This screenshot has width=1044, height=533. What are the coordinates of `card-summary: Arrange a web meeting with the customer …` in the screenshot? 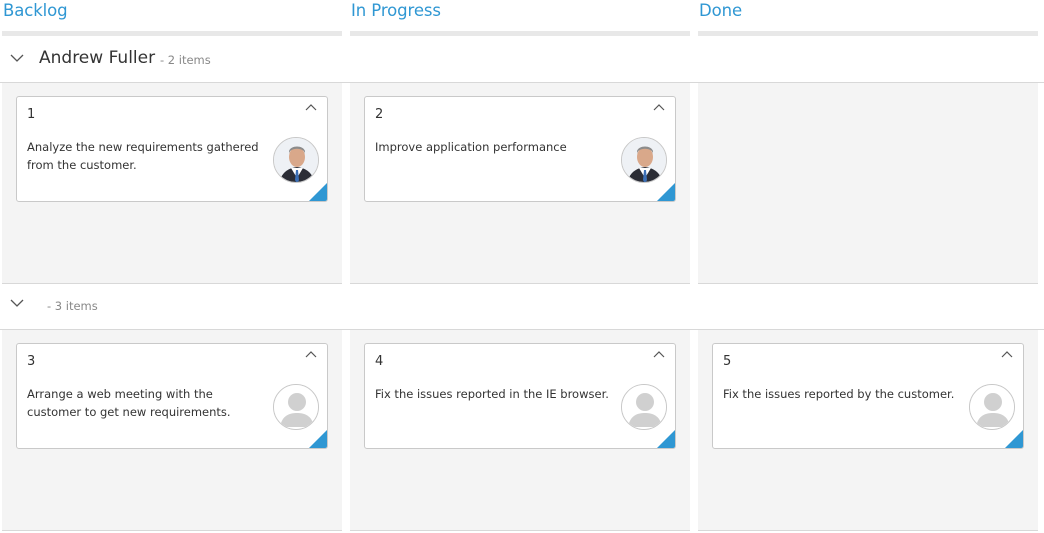 It's located at (129, 403).